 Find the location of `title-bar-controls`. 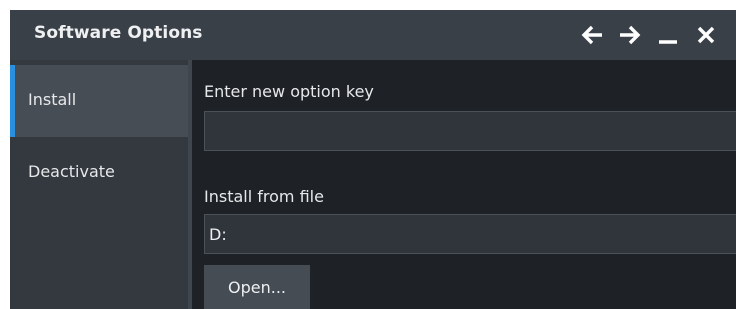

title-bar-controls is located at coordinates (649, 35).